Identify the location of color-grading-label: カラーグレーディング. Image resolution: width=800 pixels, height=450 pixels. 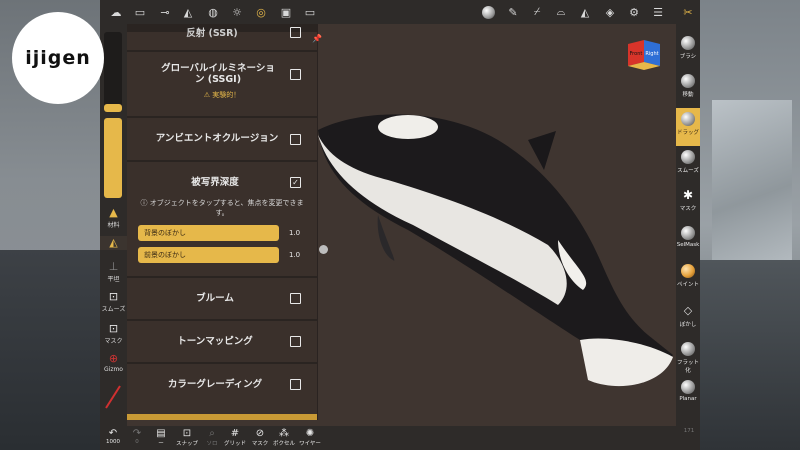
(215, 384).